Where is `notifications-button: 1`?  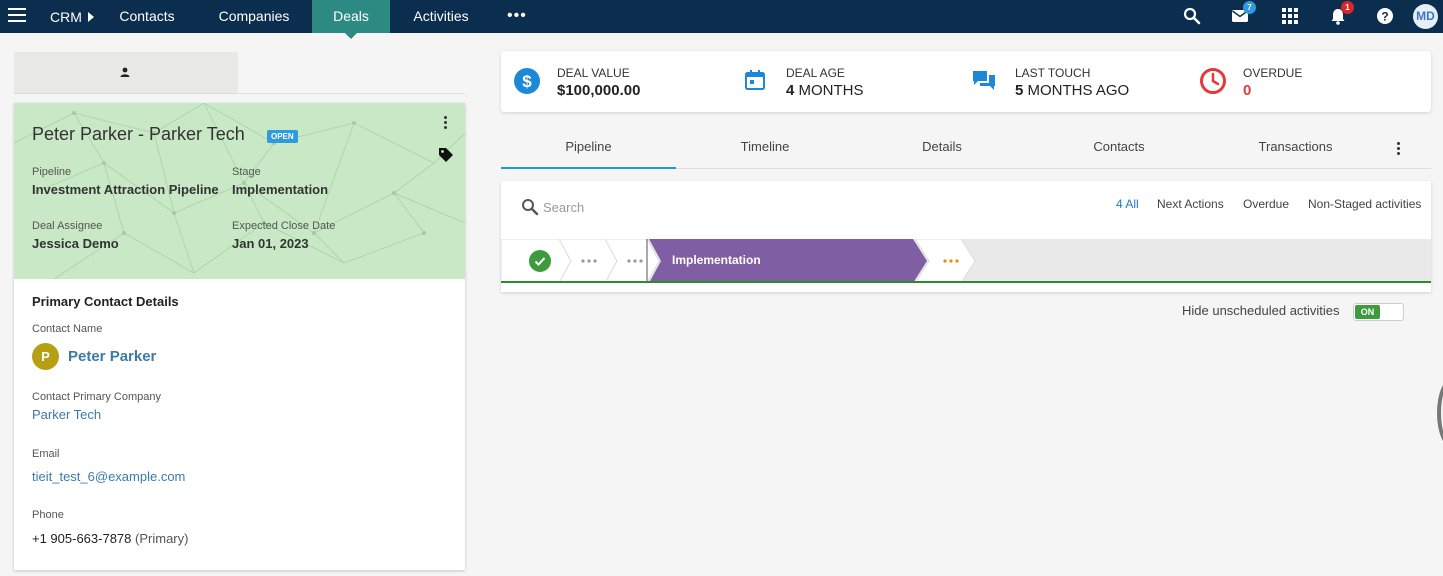 notifications-button: 1 is located at coordinates (1341, 13).